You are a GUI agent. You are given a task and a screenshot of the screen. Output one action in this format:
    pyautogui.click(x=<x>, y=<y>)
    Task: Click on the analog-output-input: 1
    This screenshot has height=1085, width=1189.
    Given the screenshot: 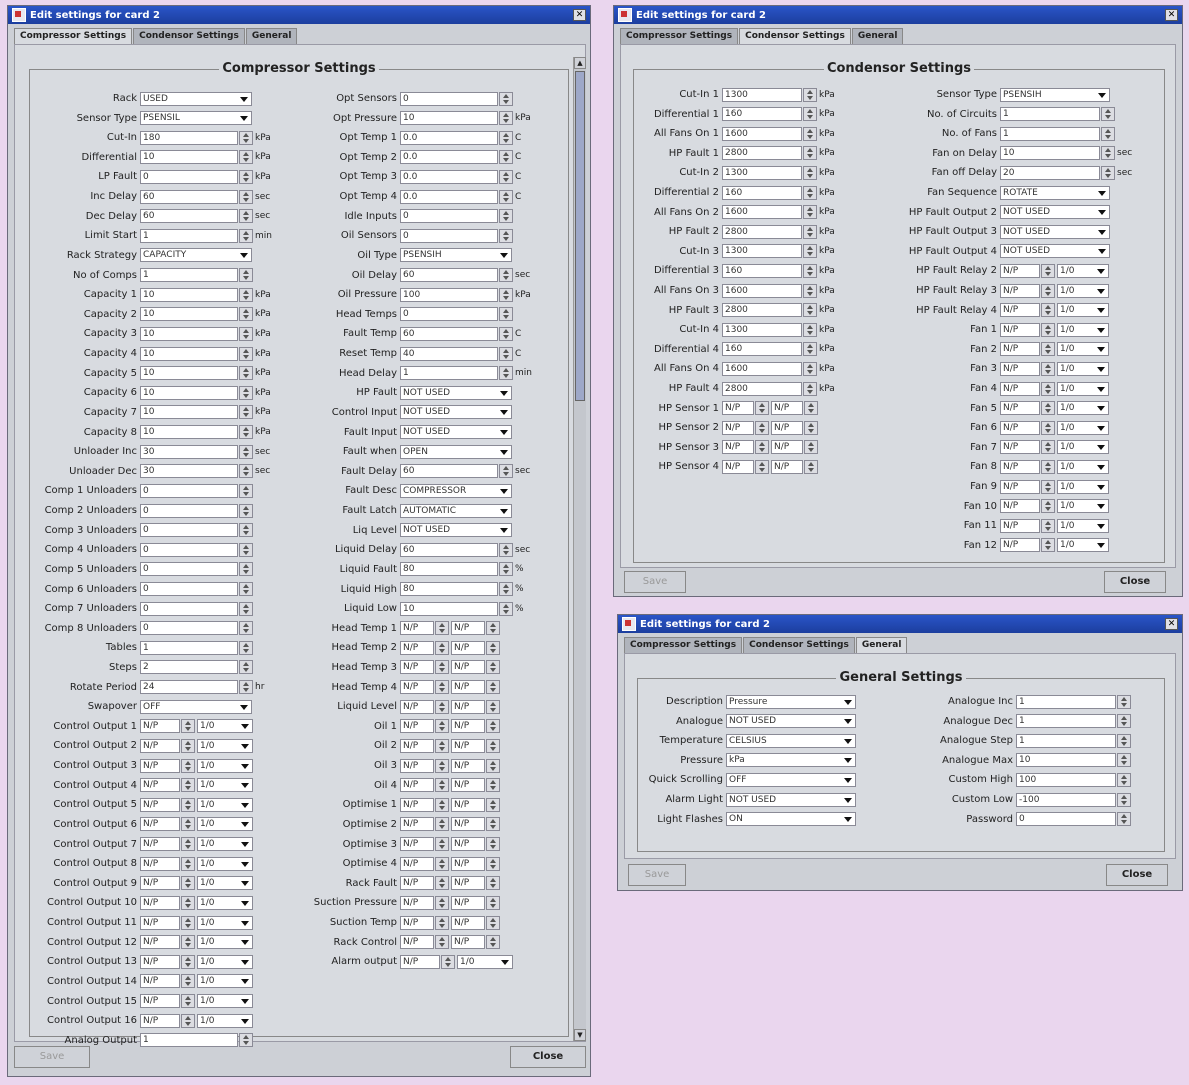 What is the action you would take?
    pyautogui.click(x=189, y=1040)
    